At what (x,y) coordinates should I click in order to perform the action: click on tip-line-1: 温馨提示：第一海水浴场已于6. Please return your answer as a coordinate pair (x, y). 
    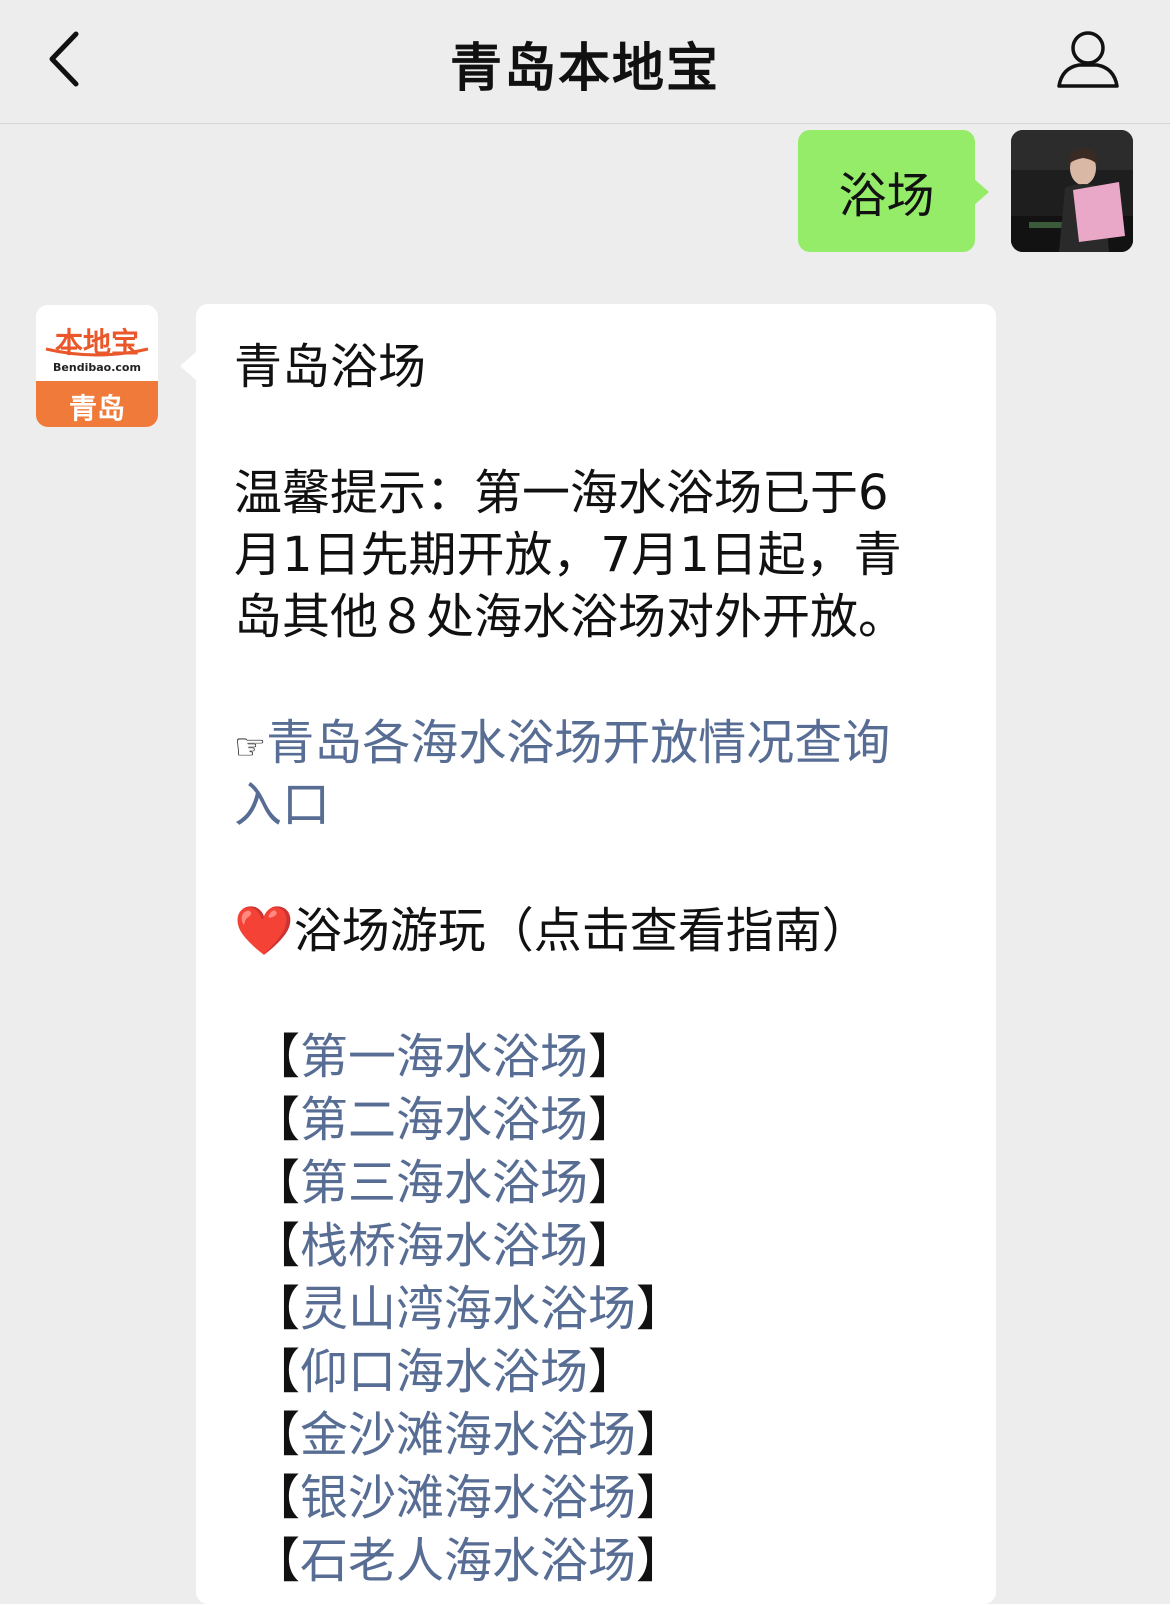
    Looking at the image, I should click on (561, 493).